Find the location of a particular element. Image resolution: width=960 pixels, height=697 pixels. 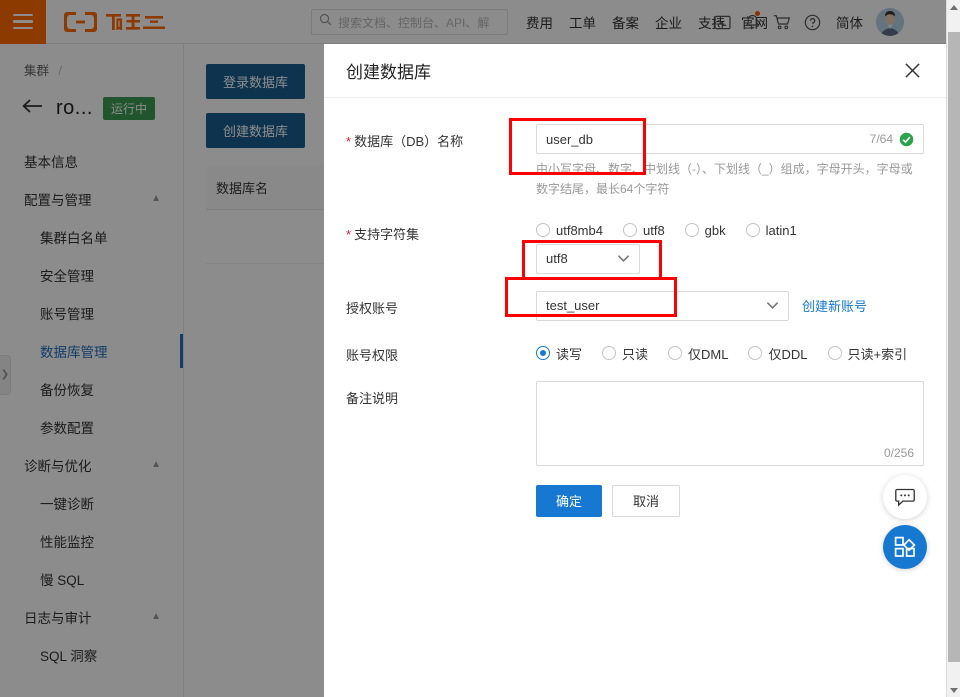

privilege-radio-ddl-only: 仅DDL is located at coordinates (778, 353).